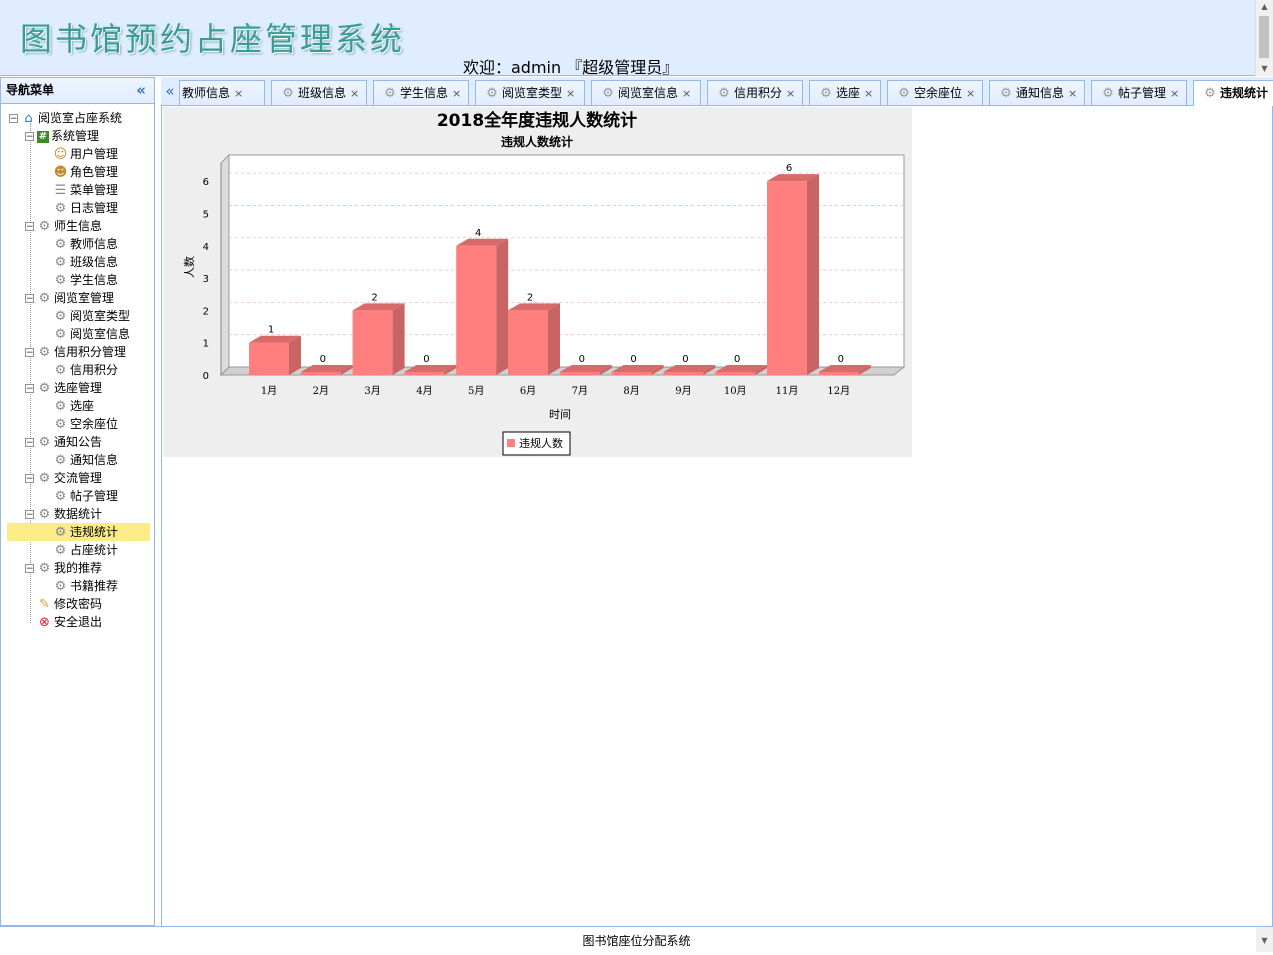 The height and width of the screenshot is (955, 1273). What do you see at coordinates (85, 208) in the screenshot?
I see `sidebar-item: ⚙ 日志管理` at bounding box center [85, 208].